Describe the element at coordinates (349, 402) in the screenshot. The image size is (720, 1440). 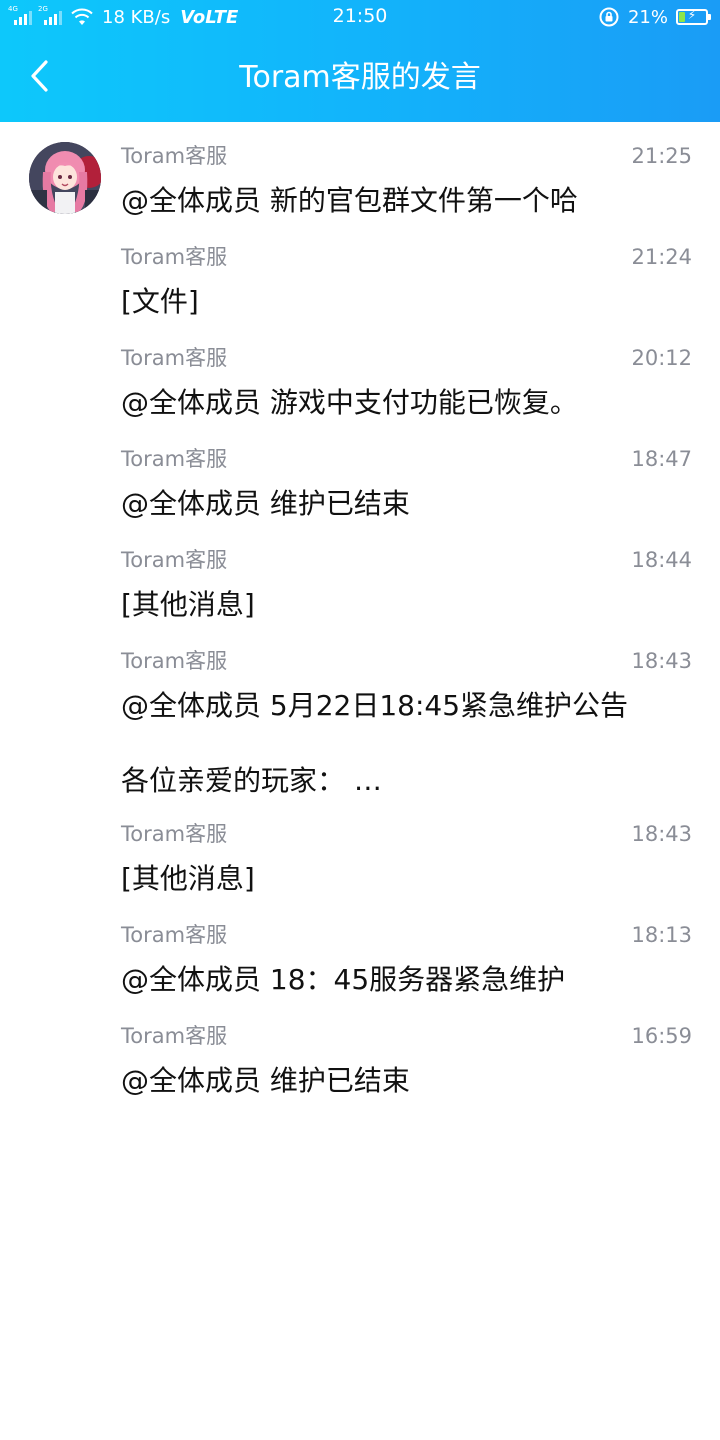
I see `message-text: @全体成员 游戏中支付功能已恢复。` at that location.